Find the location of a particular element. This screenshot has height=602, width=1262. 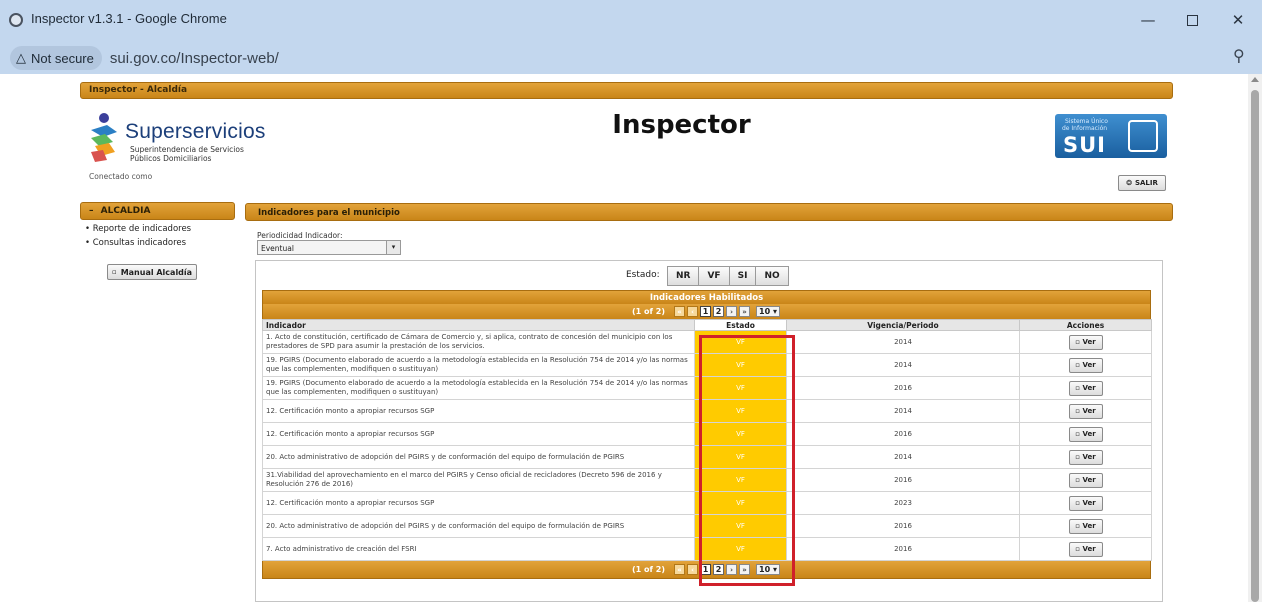

periodicity-label: Periodicidad Indicador: is located at coordinates (300, 235).